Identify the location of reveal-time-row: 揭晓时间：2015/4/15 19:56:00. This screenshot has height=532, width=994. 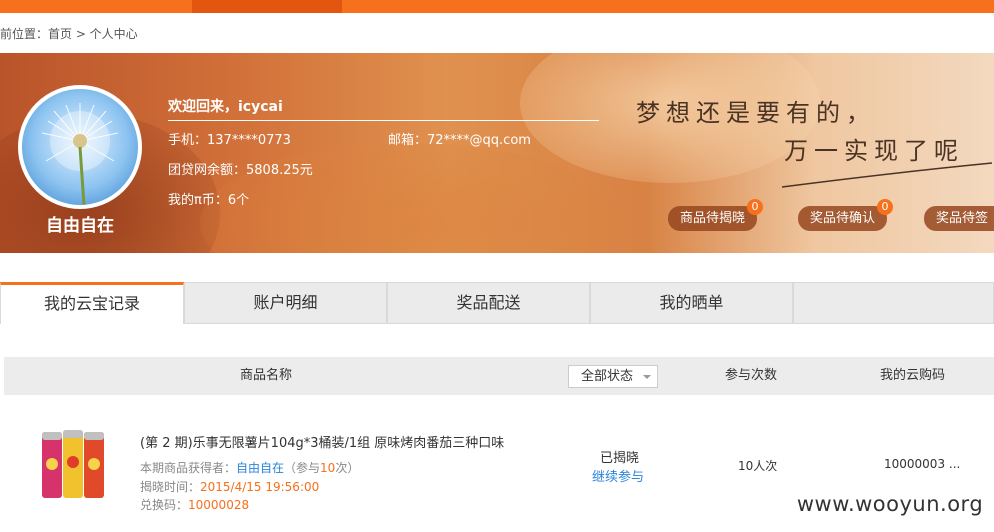
(229, 486).